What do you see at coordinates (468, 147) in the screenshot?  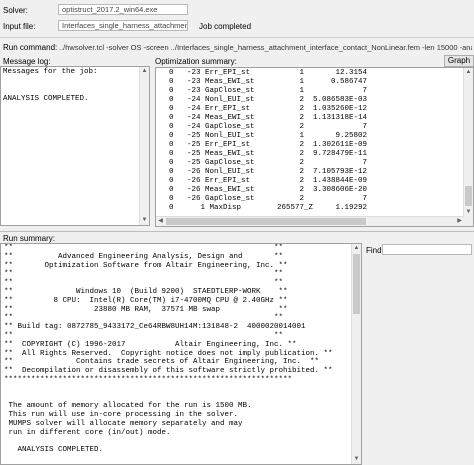 I see `optimization-scrollbar: ▲ ▼` at bounding box center [468, 147].